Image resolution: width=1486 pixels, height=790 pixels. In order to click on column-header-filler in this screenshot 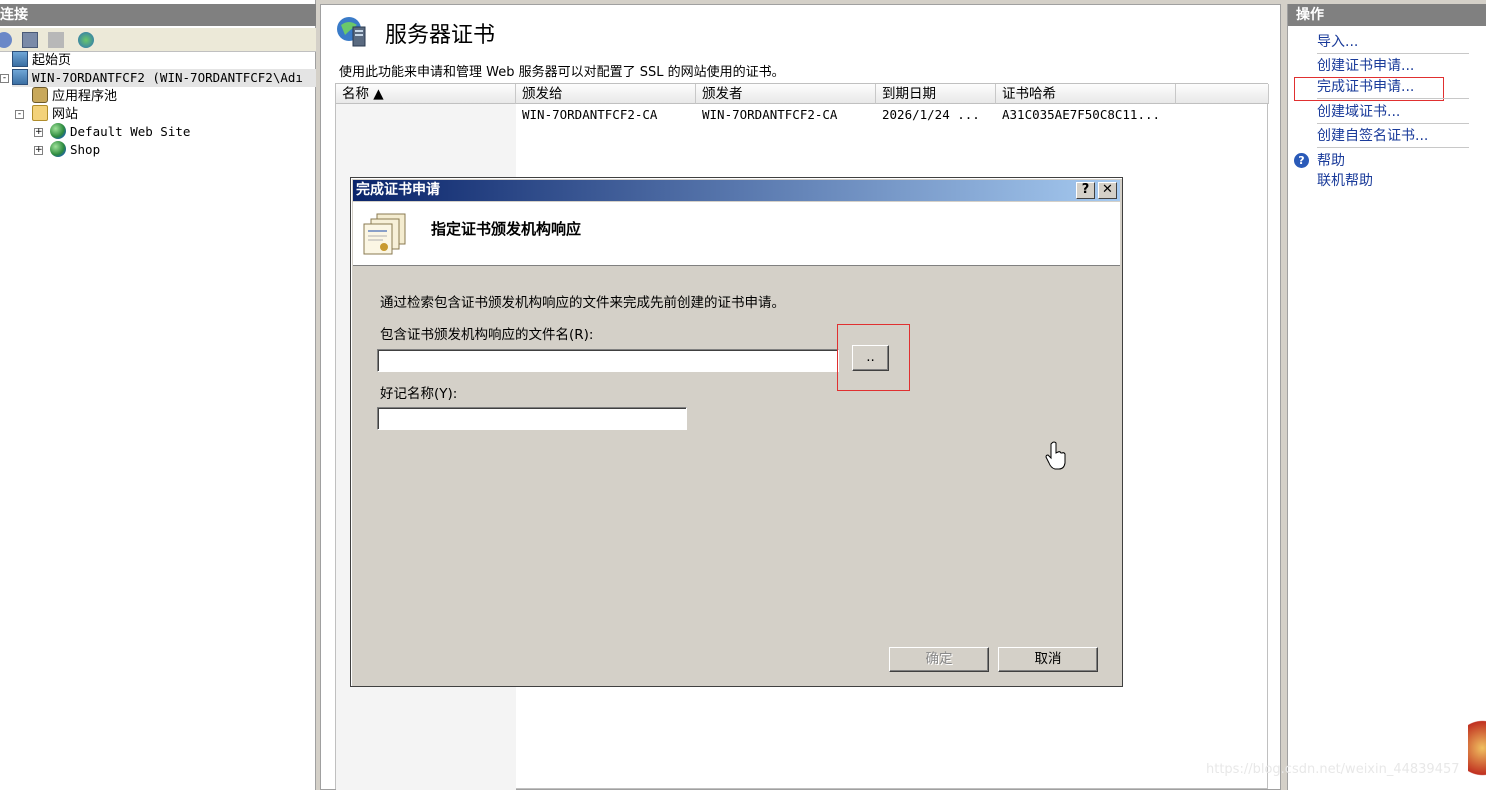, I will do `click(1222, 94)`.